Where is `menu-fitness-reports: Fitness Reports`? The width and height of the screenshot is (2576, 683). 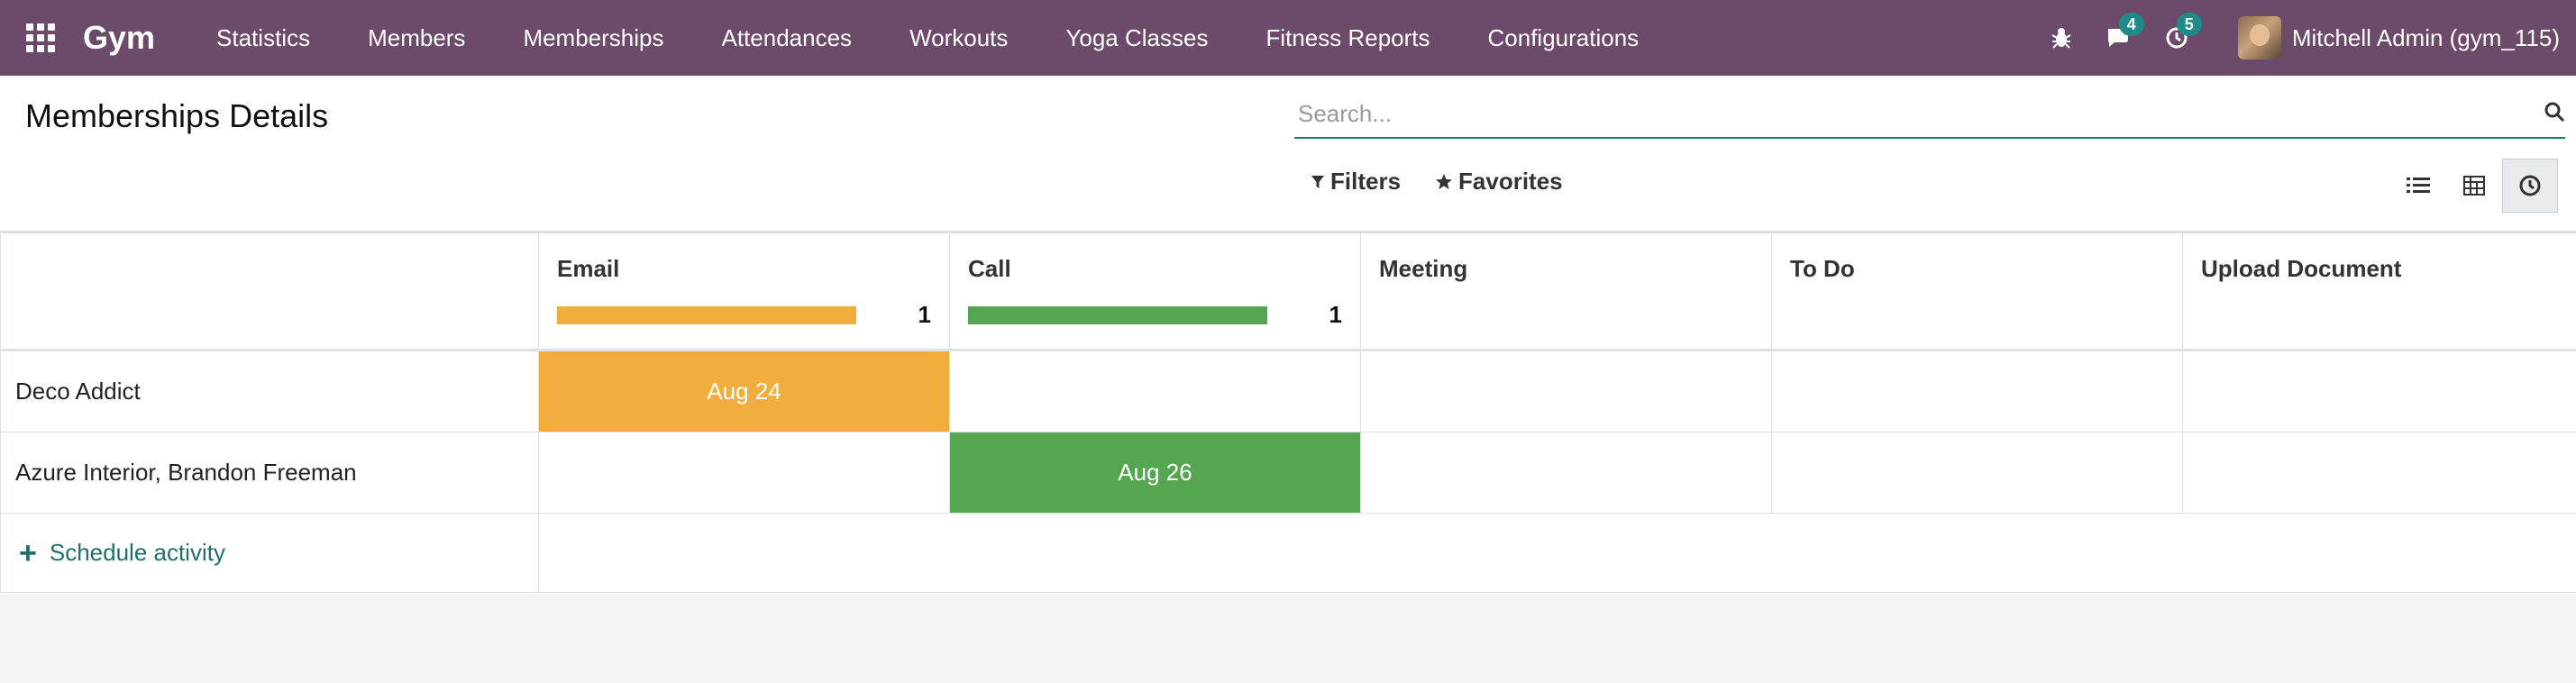 menu-fitness-reports: Fitness Reports is located at coordinates (1347, 38).